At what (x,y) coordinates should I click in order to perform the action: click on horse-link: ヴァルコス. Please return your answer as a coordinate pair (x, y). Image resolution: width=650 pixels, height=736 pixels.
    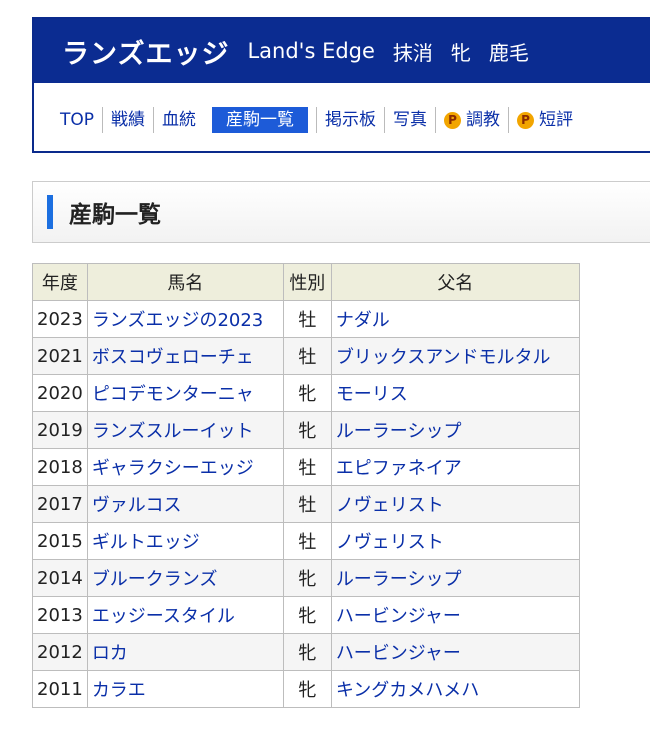
    Looking at the image, I should click on (137, 505).